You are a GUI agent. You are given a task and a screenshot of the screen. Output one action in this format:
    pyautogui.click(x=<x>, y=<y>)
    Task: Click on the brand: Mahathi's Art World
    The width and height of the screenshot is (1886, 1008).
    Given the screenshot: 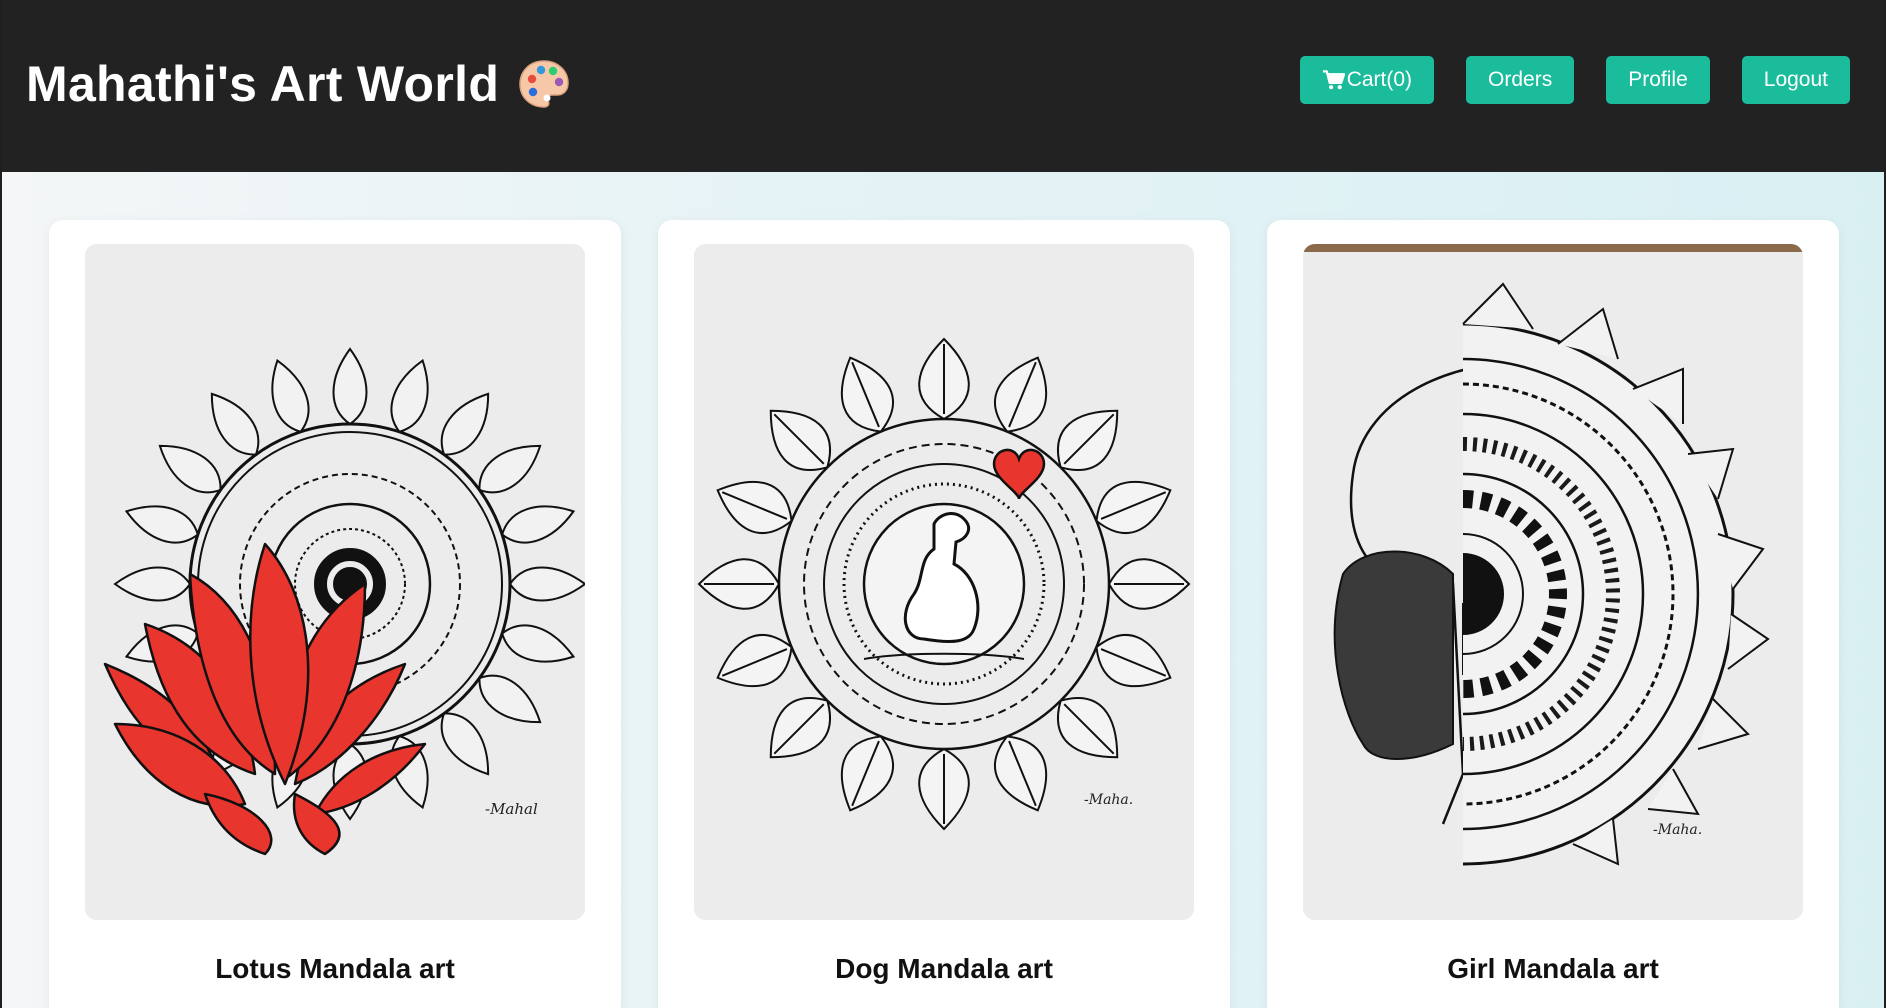 What is the action you would take?
    pyautogui.click(x=298, y=84)
    